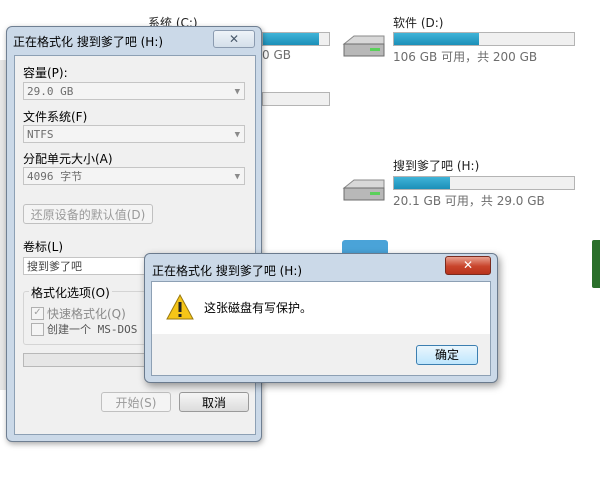 This screenshot has width=600, height=488. What do you see at coordinates (484, 39) in the screenshot?
I see `drive-d-usage-bar` at bounding box center [484, 39].